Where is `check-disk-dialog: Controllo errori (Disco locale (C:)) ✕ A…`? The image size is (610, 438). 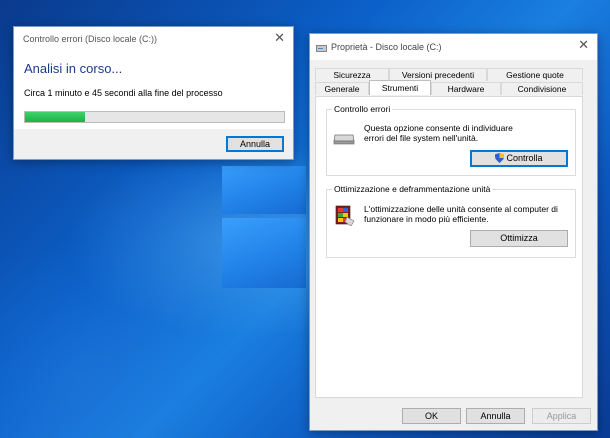
check-disk-dialog: Controllo errori (Disco locale (C:)) ✕ A… is located at coordinates (153, 93).